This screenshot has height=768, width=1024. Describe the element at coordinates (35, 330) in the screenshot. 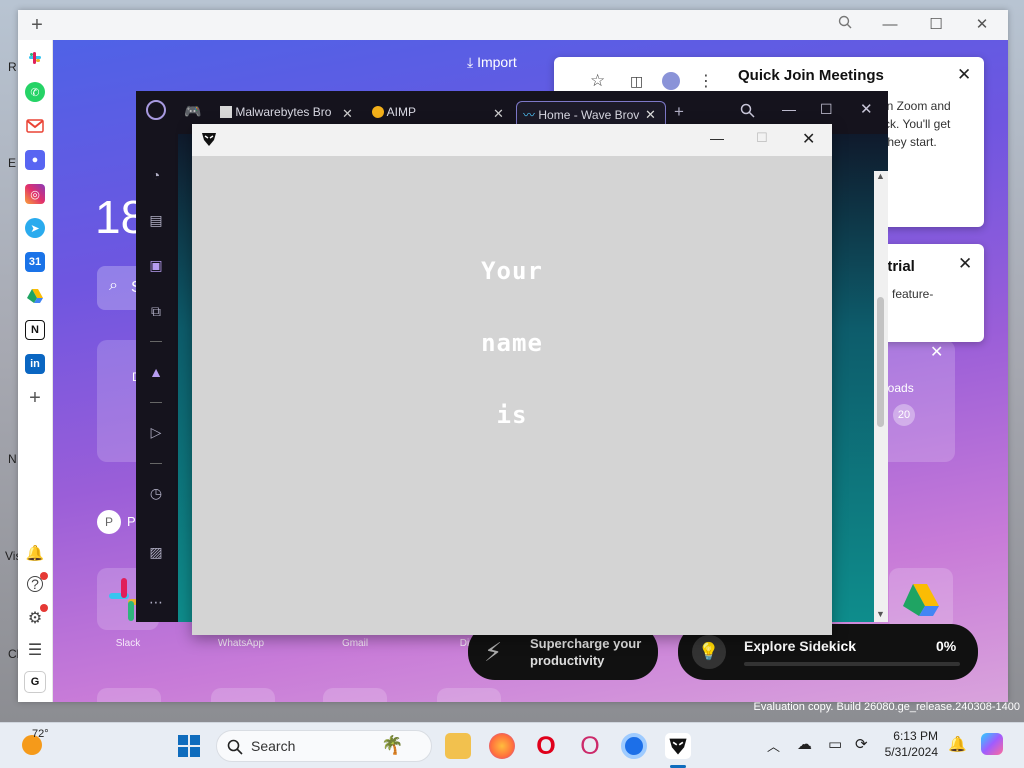

I see `notion-icon: N` at that location.